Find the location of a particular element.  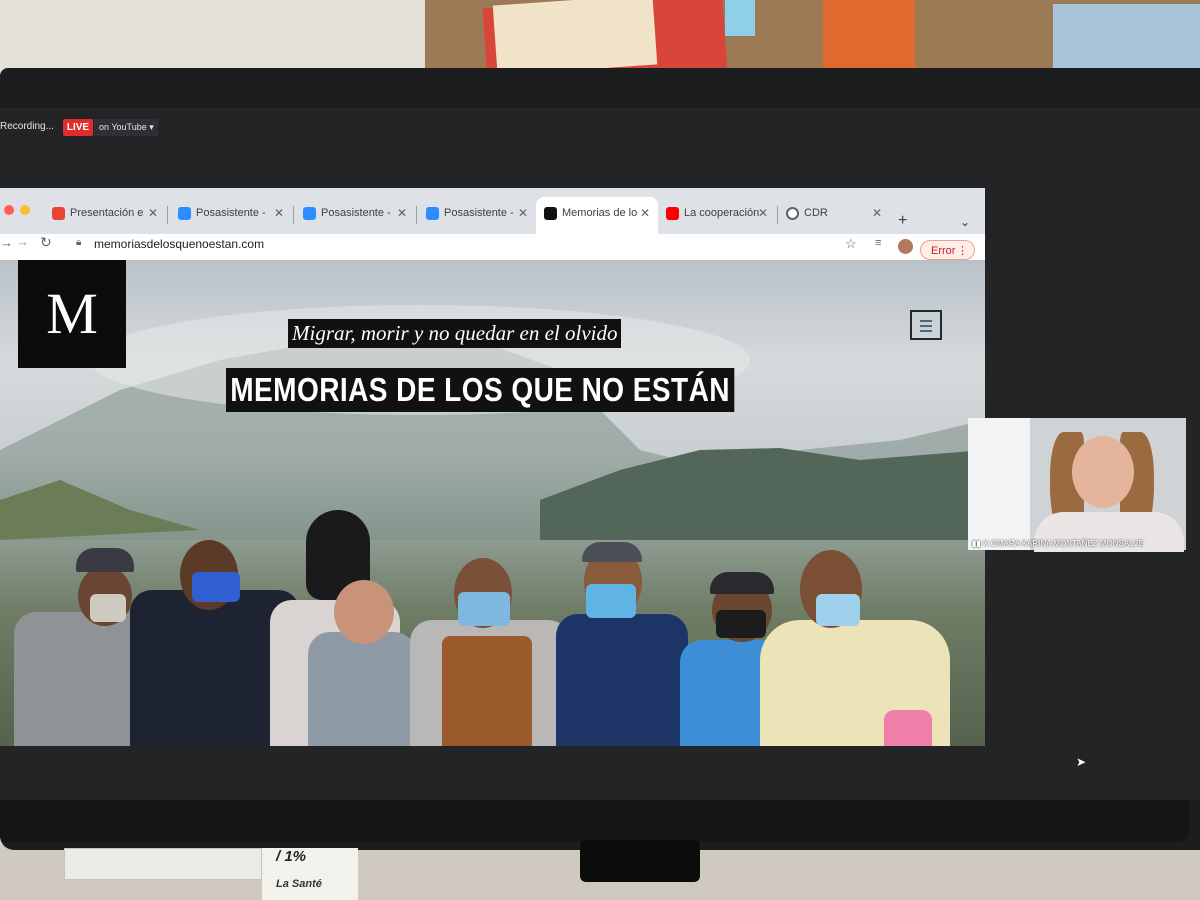

participant-name: ▮▮ X.OMARA KARINA MONTAÑEZ MONSALVE is located at coordinates (1058, 543).